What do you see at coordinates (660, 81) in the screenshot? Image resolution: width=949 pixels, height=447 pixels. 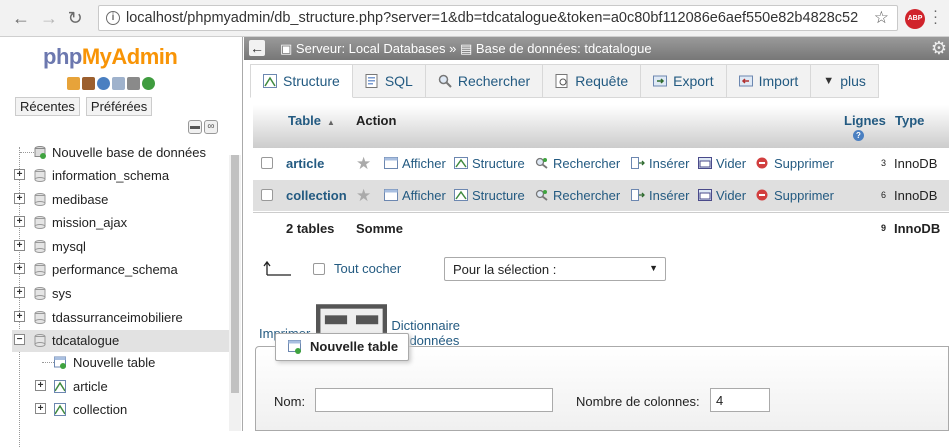 I see `export-icon` at bounding box center [660, 81].